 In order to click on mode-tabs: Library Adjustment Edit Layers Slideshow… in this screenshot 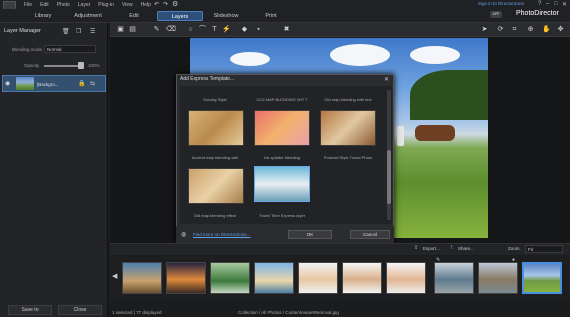, I will do `click(285, 16)`.